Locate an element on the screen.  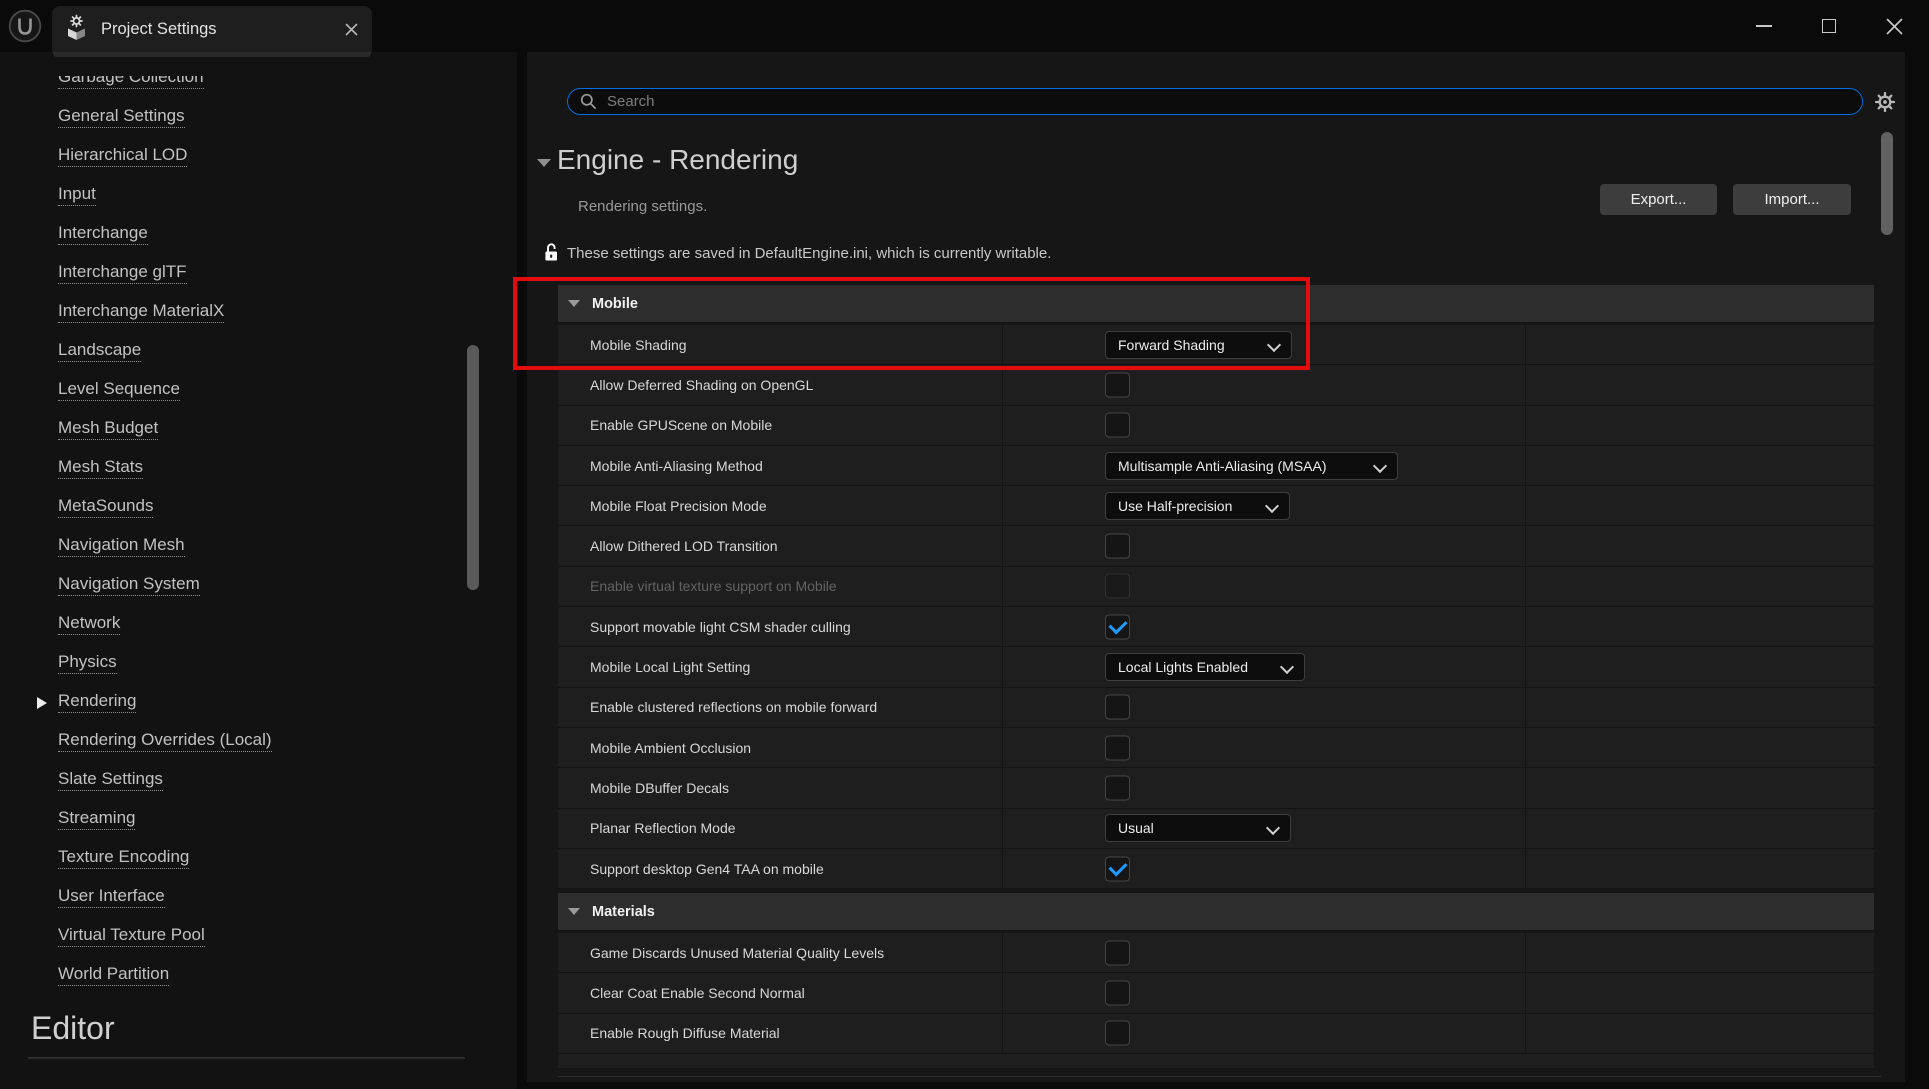
checkbox-enable-virtual-texture-support-on-mobile is located at coordinates (1117, 586).